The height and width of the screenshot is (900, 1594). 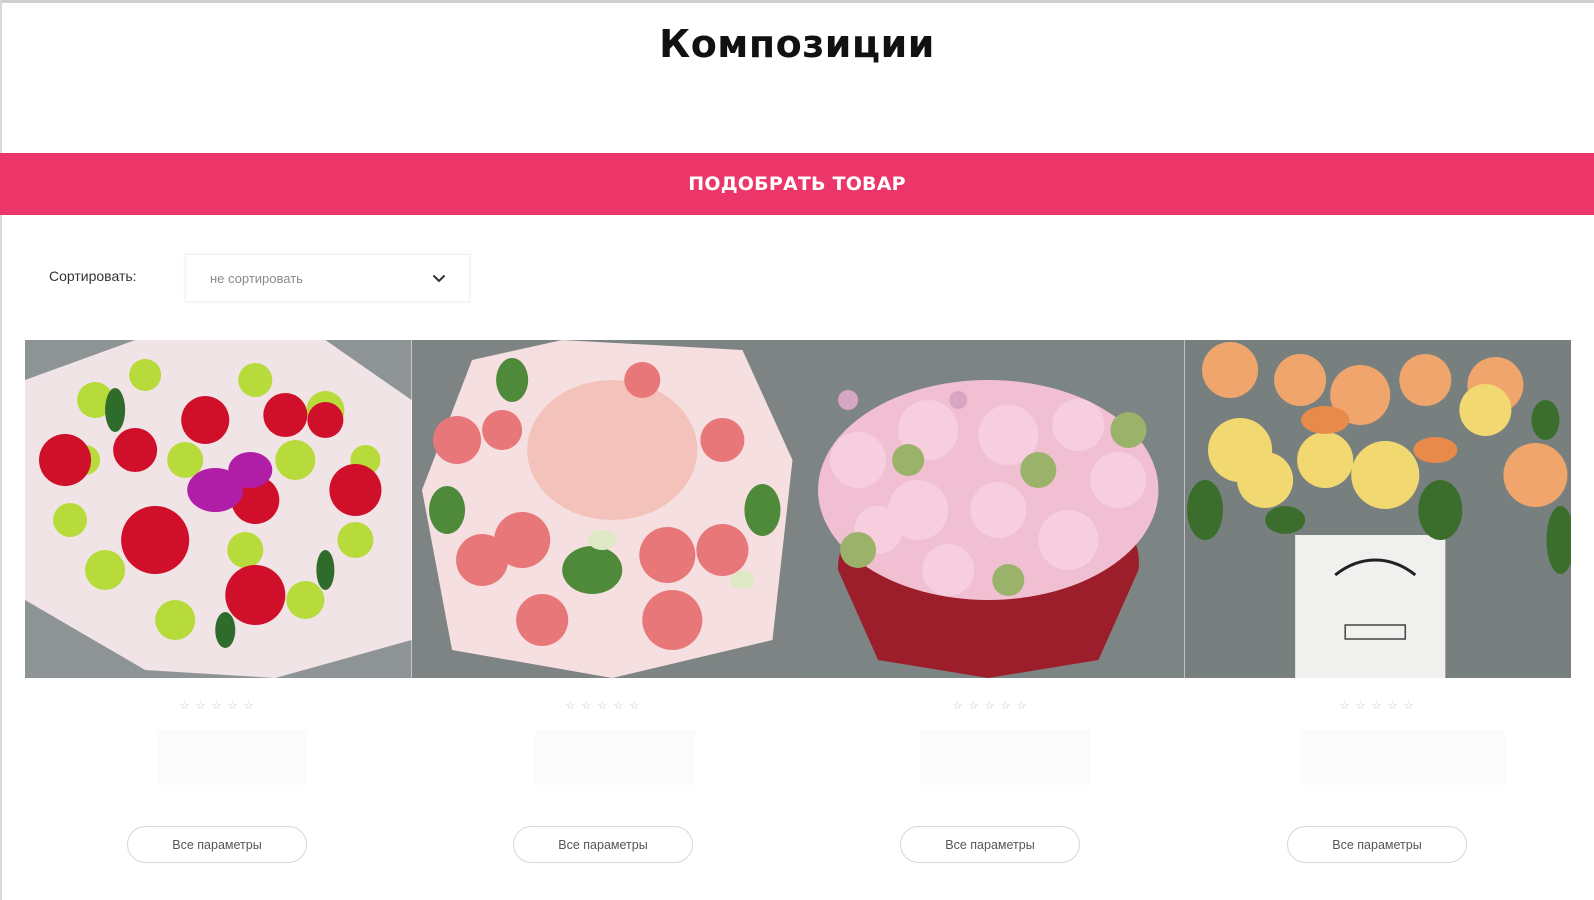 I want to click on sort-selected-value: не сортировать, so click(x=256, y=278).